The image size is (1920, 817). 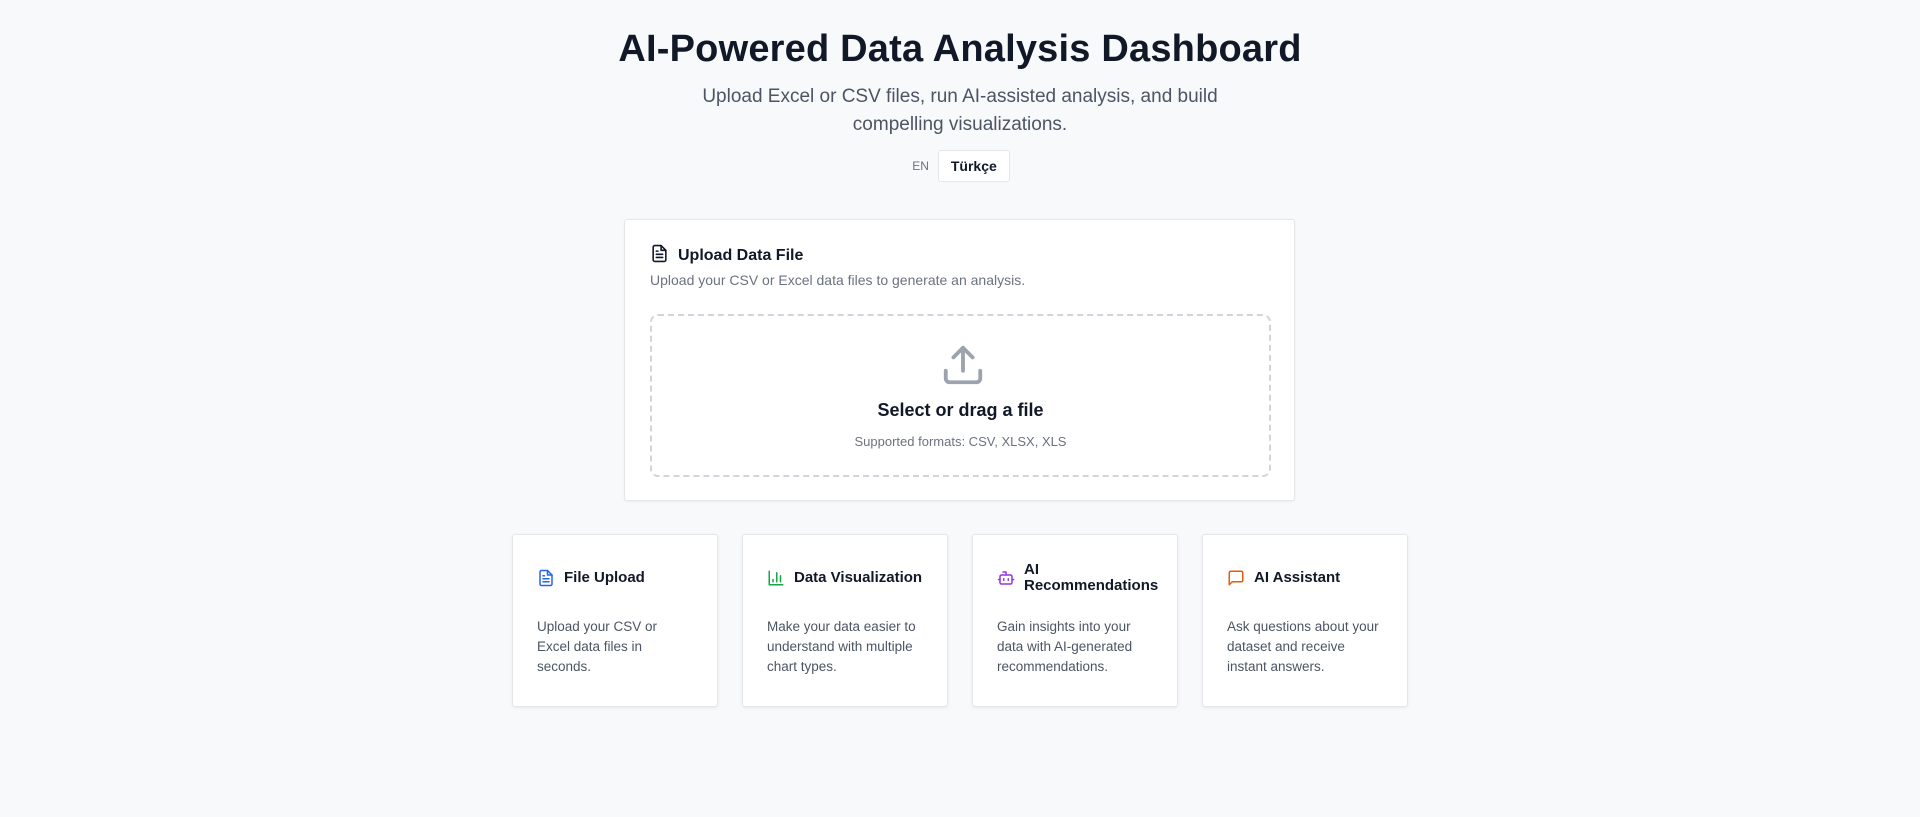 I want to click on feature-card-header: File Upload, so click(x=615, y=578).